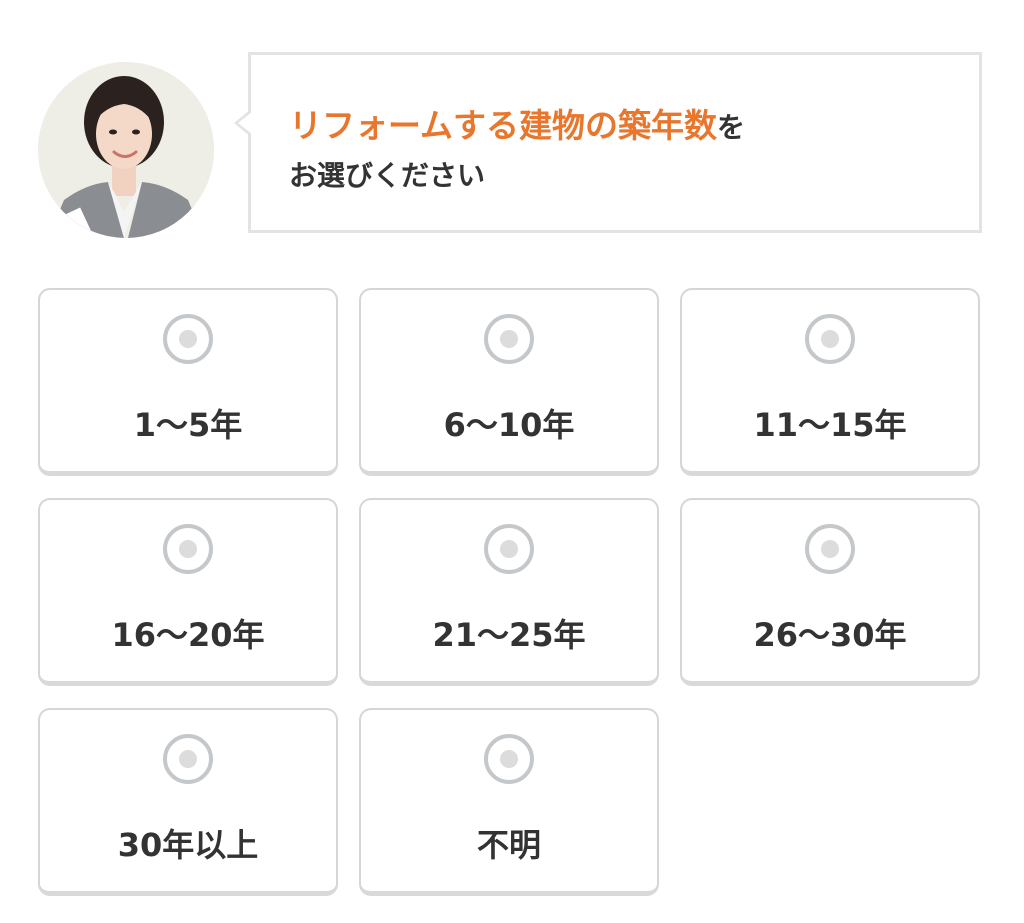 This screenshot has width=1024, height=923. What do you see at coordinates (188, 382) in the screenshot?
I see `option-1-5-years: 1〜5年` at bounding box center [188, 382].